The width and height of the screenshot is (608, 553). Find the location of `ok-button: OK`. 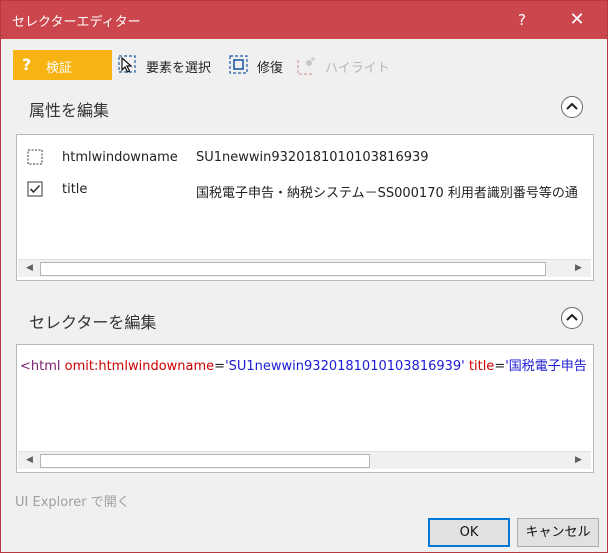

ok-button: OK is located at coordinates (469, 532).